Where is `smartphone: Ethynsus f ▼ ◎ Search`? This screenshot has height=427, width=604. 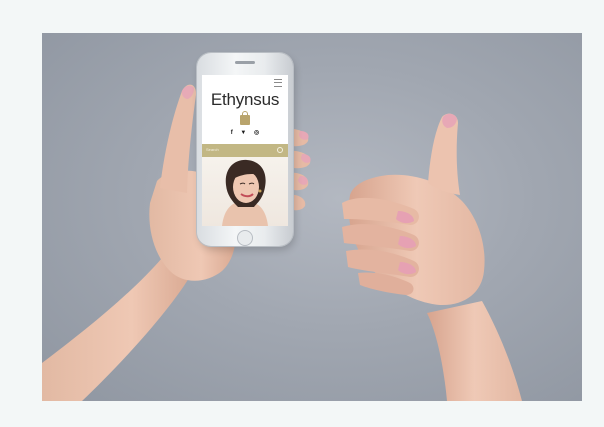
smartphone: Ethynsus f ▼ ◎ Search is located at coordinates (245, 149).